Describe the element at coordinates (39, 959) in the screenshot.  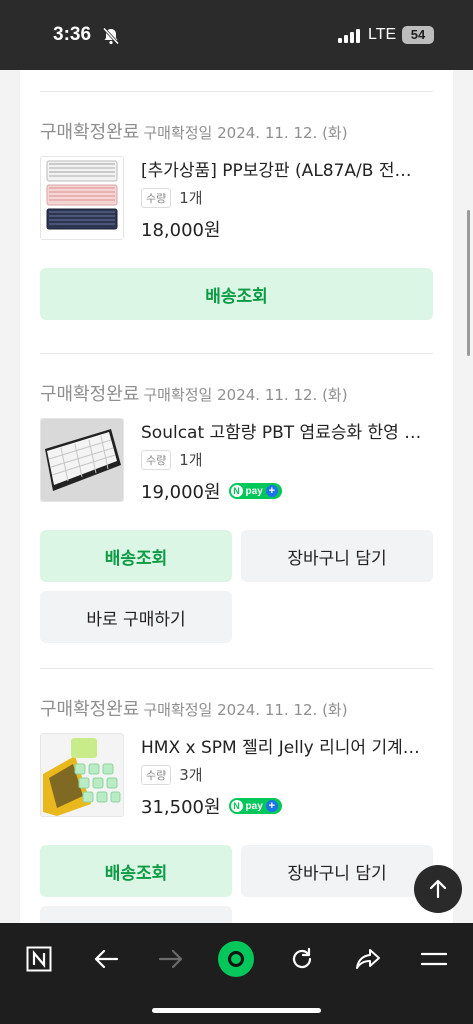
I see `naver-icon` at that location.